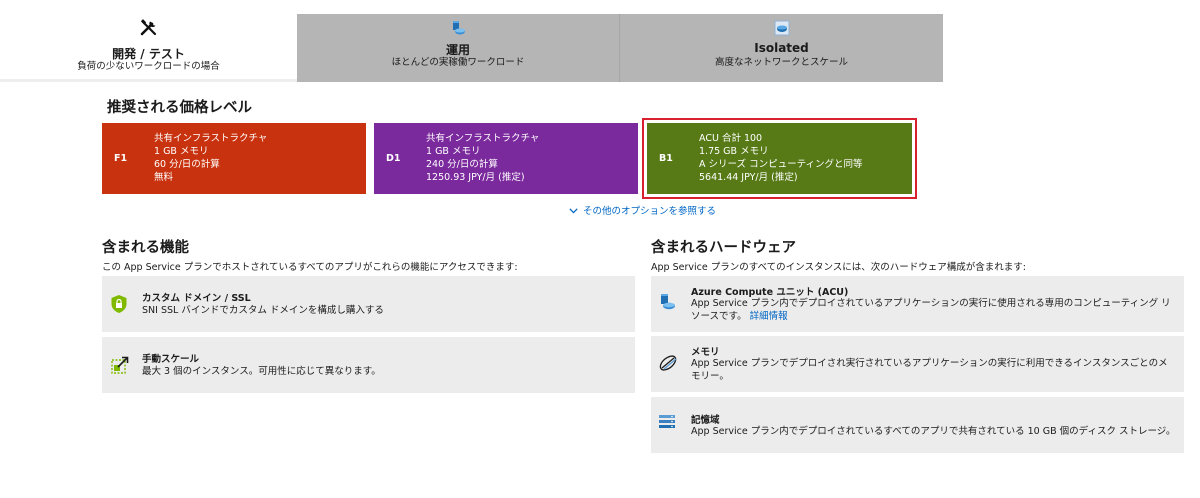 The width and height of the screenshot is (1200, 498). I want to click on tools-icon, so click(149, 30).